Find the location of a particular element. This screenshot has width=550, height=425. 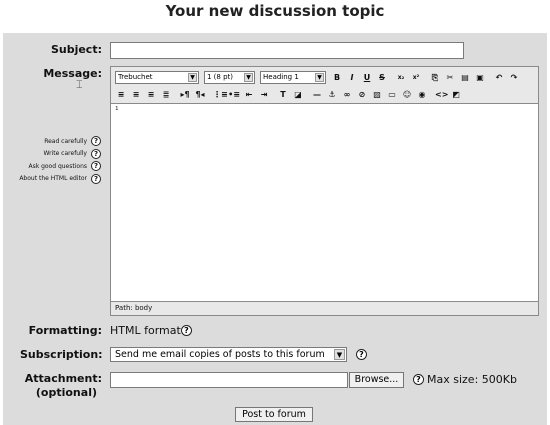

anchor-icon: ⚓ is located at coordinates (332, 94).